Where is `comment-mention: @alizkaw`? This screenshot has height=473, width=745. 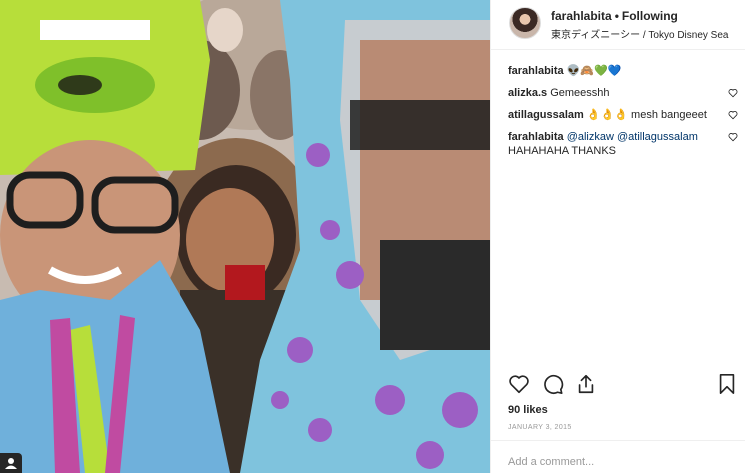 comment-mention: @alizkaw is located at coordinates (590, 137).